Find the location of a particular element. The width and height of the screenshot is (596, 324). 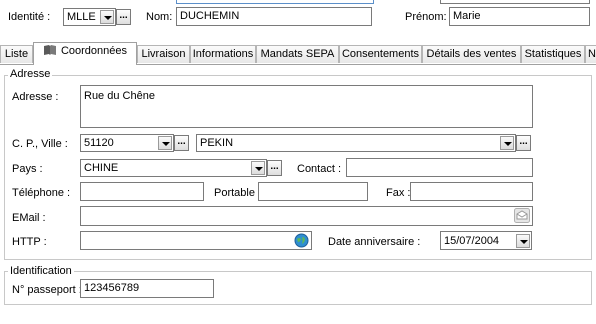

tab-coordonnees: Coordonnées is located at coordinates (85, 53).